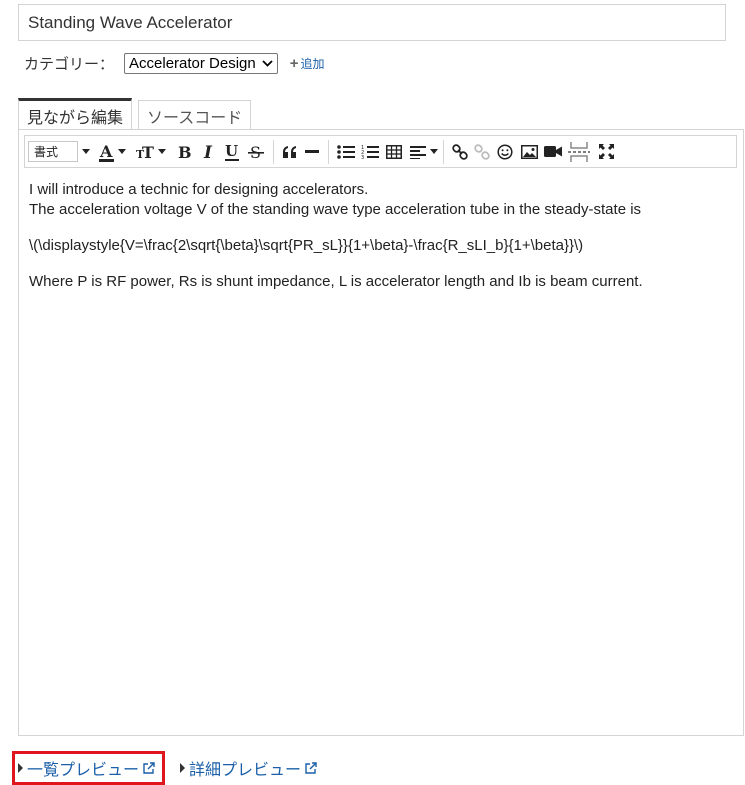 This screenshot has height=785, width=745. I want to click on svg-text: U, so click(231, 151).